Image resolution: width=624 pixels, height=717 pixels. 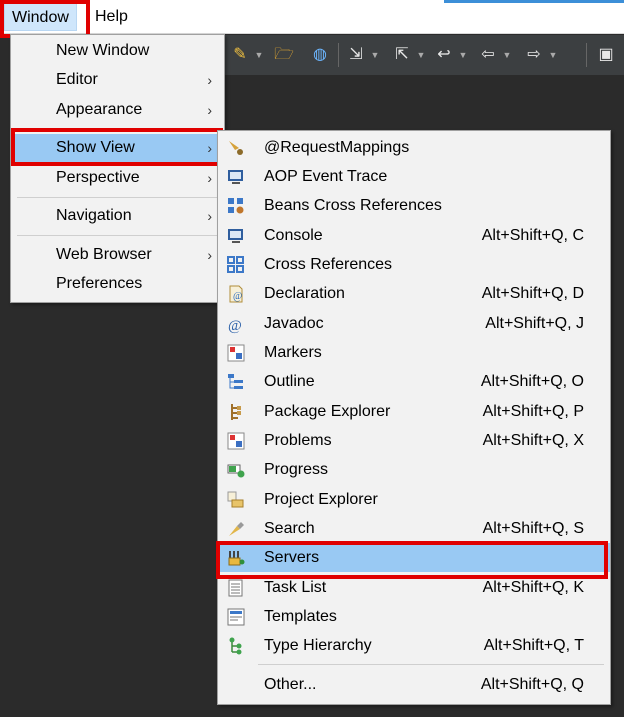 I want to click on view-item-task-list: Task List Alt+Shift+Q, K, so click(x=414, y=587).